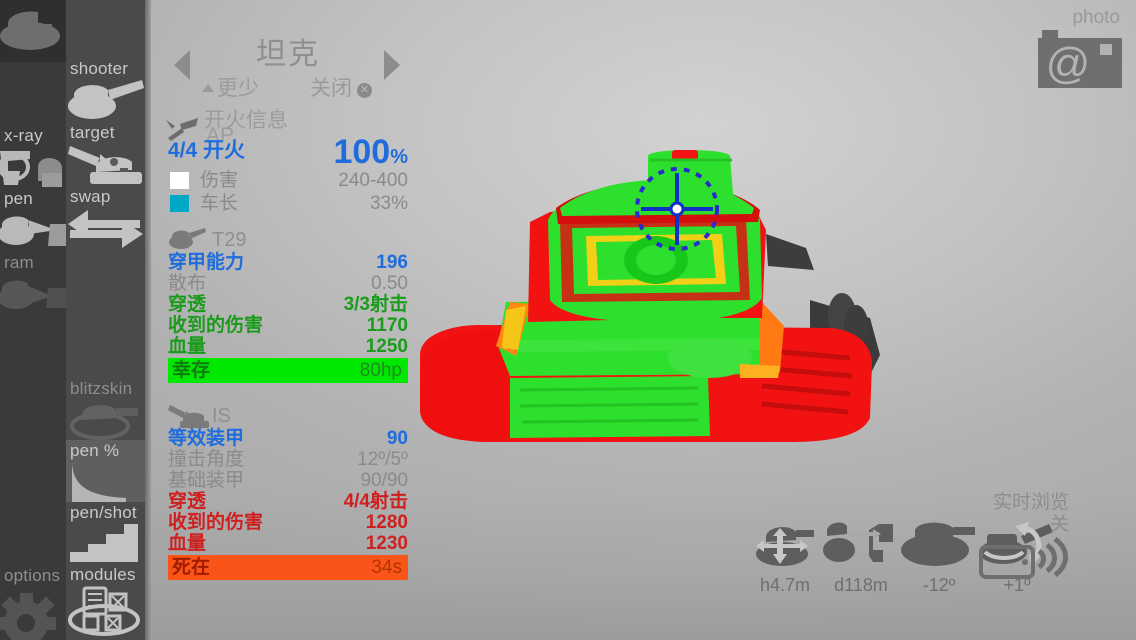  What do you see at coordinates (677, 209) in the screenshot?
I see `aim-reticle` at bounding box center [677, 209].